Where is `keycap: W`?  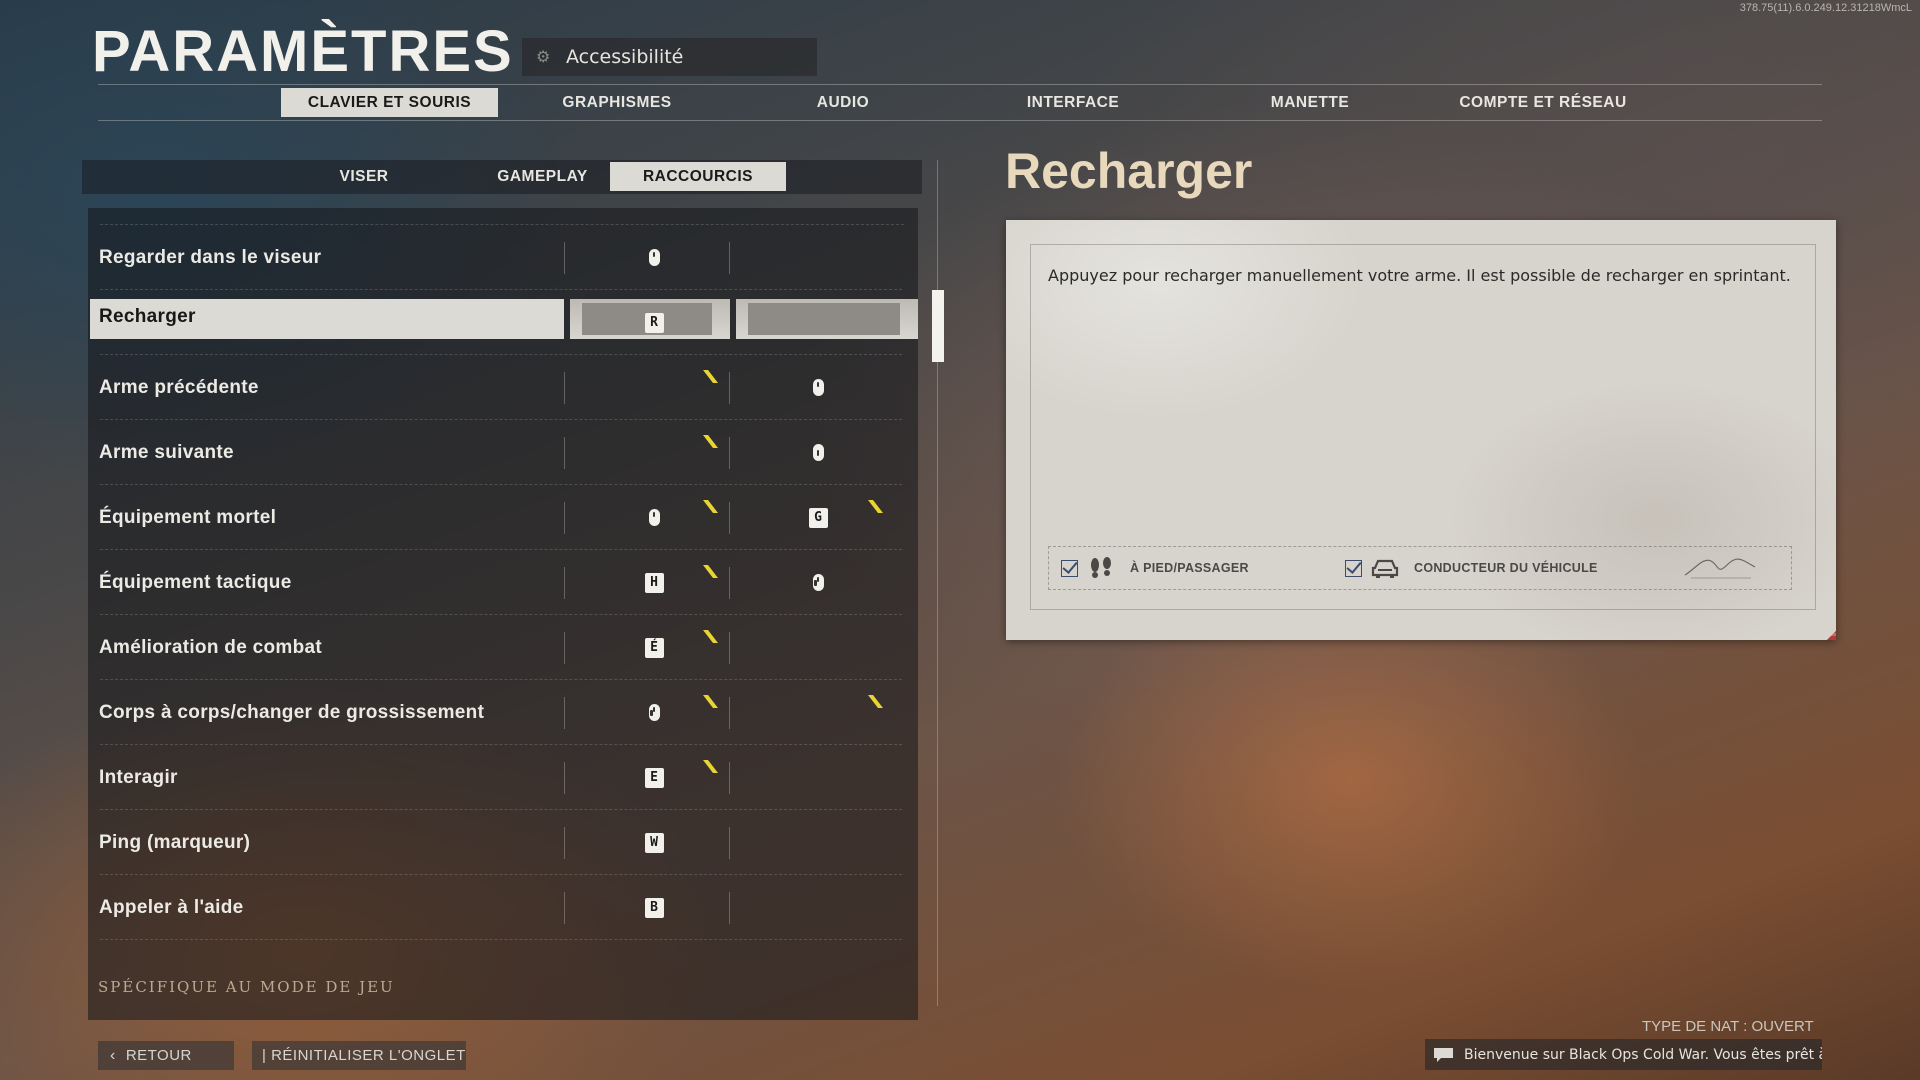 keycap: W is located at coordinates (654, 842).